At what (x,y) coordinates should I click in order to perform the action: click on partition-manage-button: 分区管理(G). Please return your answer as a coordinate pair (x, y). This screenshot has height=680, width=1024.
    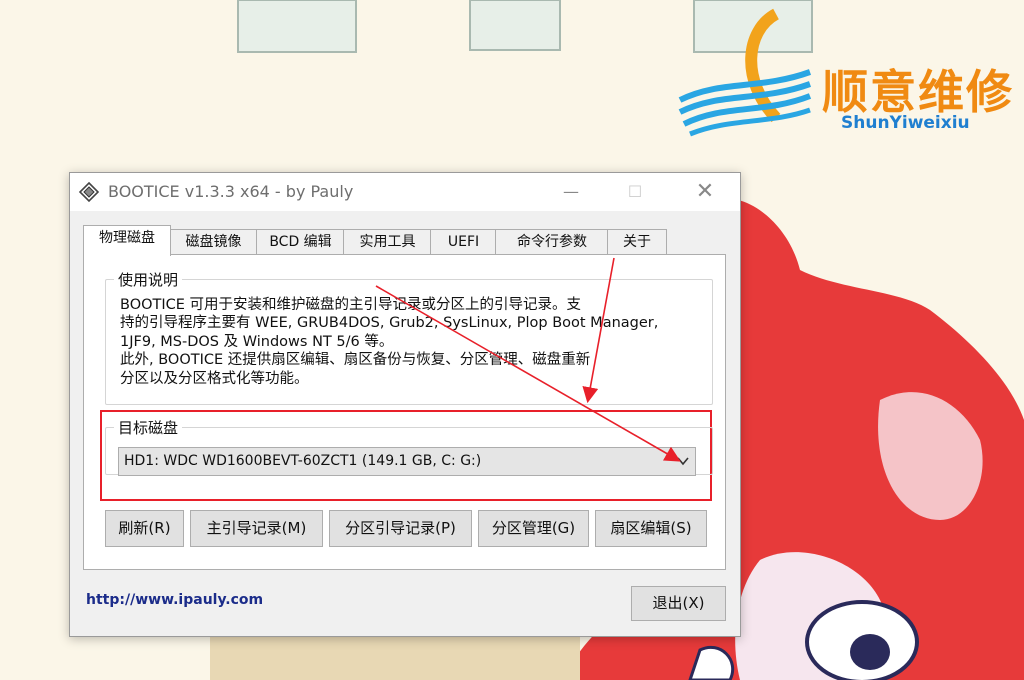
    Looking at the image, I should click on (533, 528).